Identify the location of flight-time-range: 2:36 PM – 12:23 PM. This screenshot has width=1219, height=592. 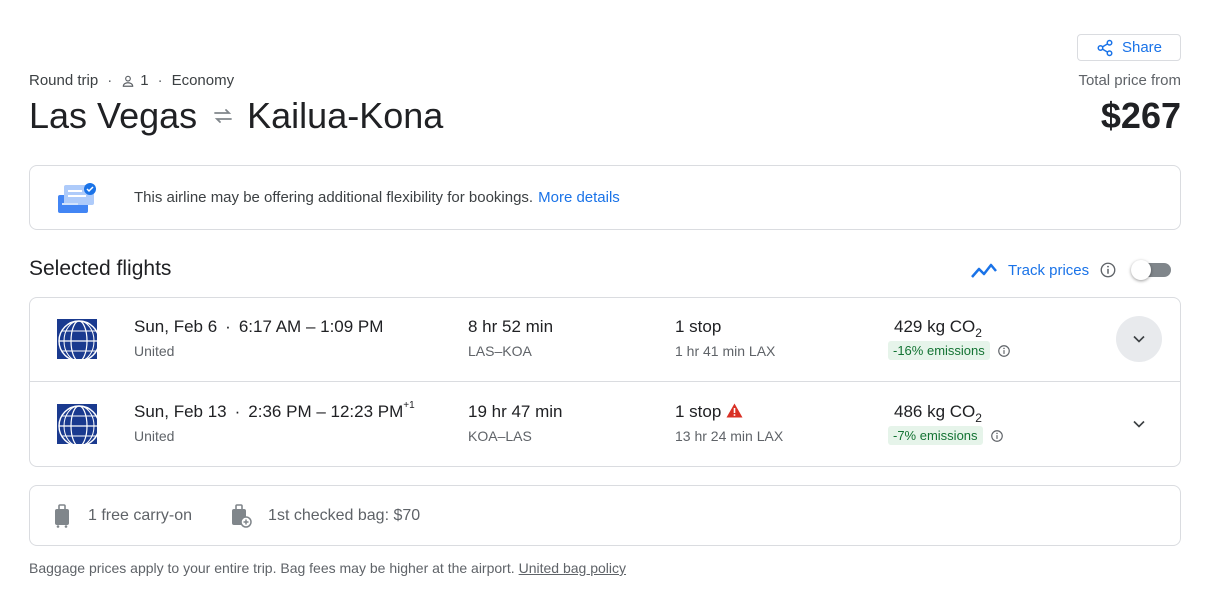
(326, 411).